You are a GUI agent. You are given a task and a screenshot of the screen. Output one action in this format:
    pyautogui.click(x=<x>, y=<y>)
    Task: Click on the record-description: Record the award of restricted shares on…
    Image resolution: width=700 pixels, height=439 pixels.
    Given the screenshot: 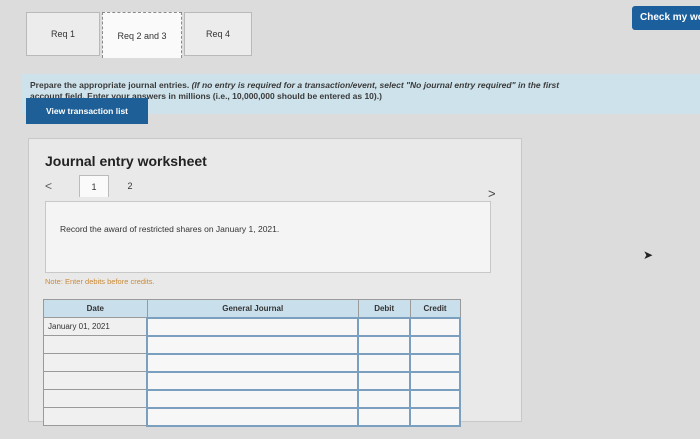 What is the action you would take?
    pyautogui.click(x=170, y=229)
    